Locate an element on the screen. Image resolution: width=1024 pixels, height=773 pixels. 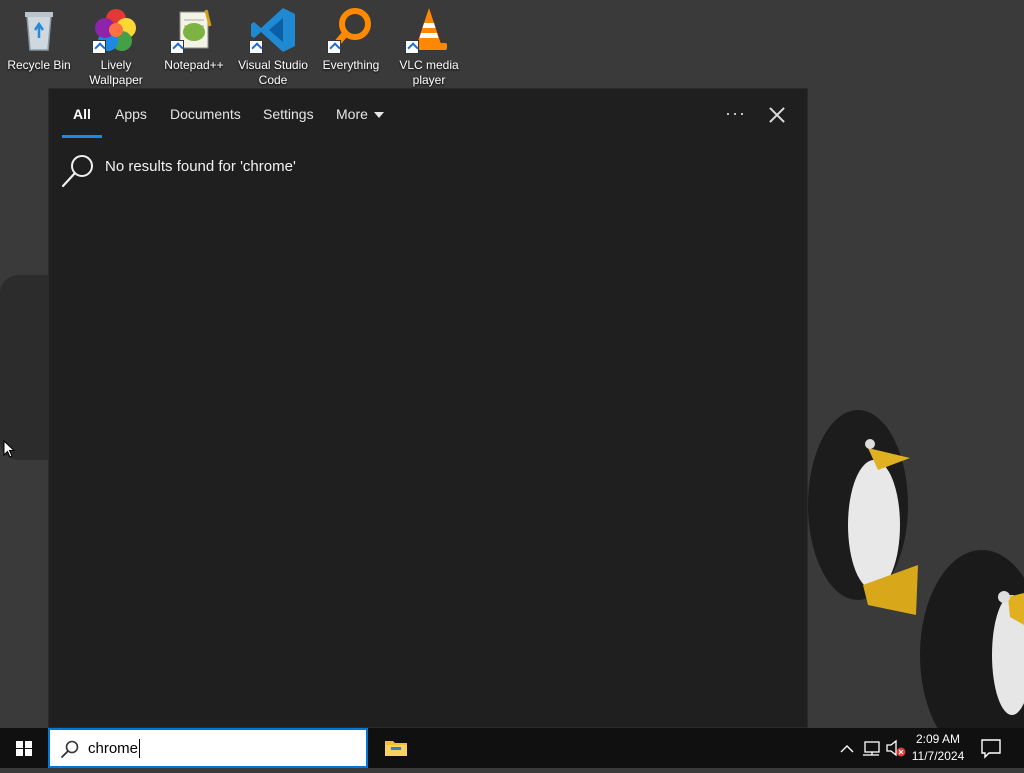
desktop-icon-vscode: Visual Studio Code is located at coordinates (273, 47).